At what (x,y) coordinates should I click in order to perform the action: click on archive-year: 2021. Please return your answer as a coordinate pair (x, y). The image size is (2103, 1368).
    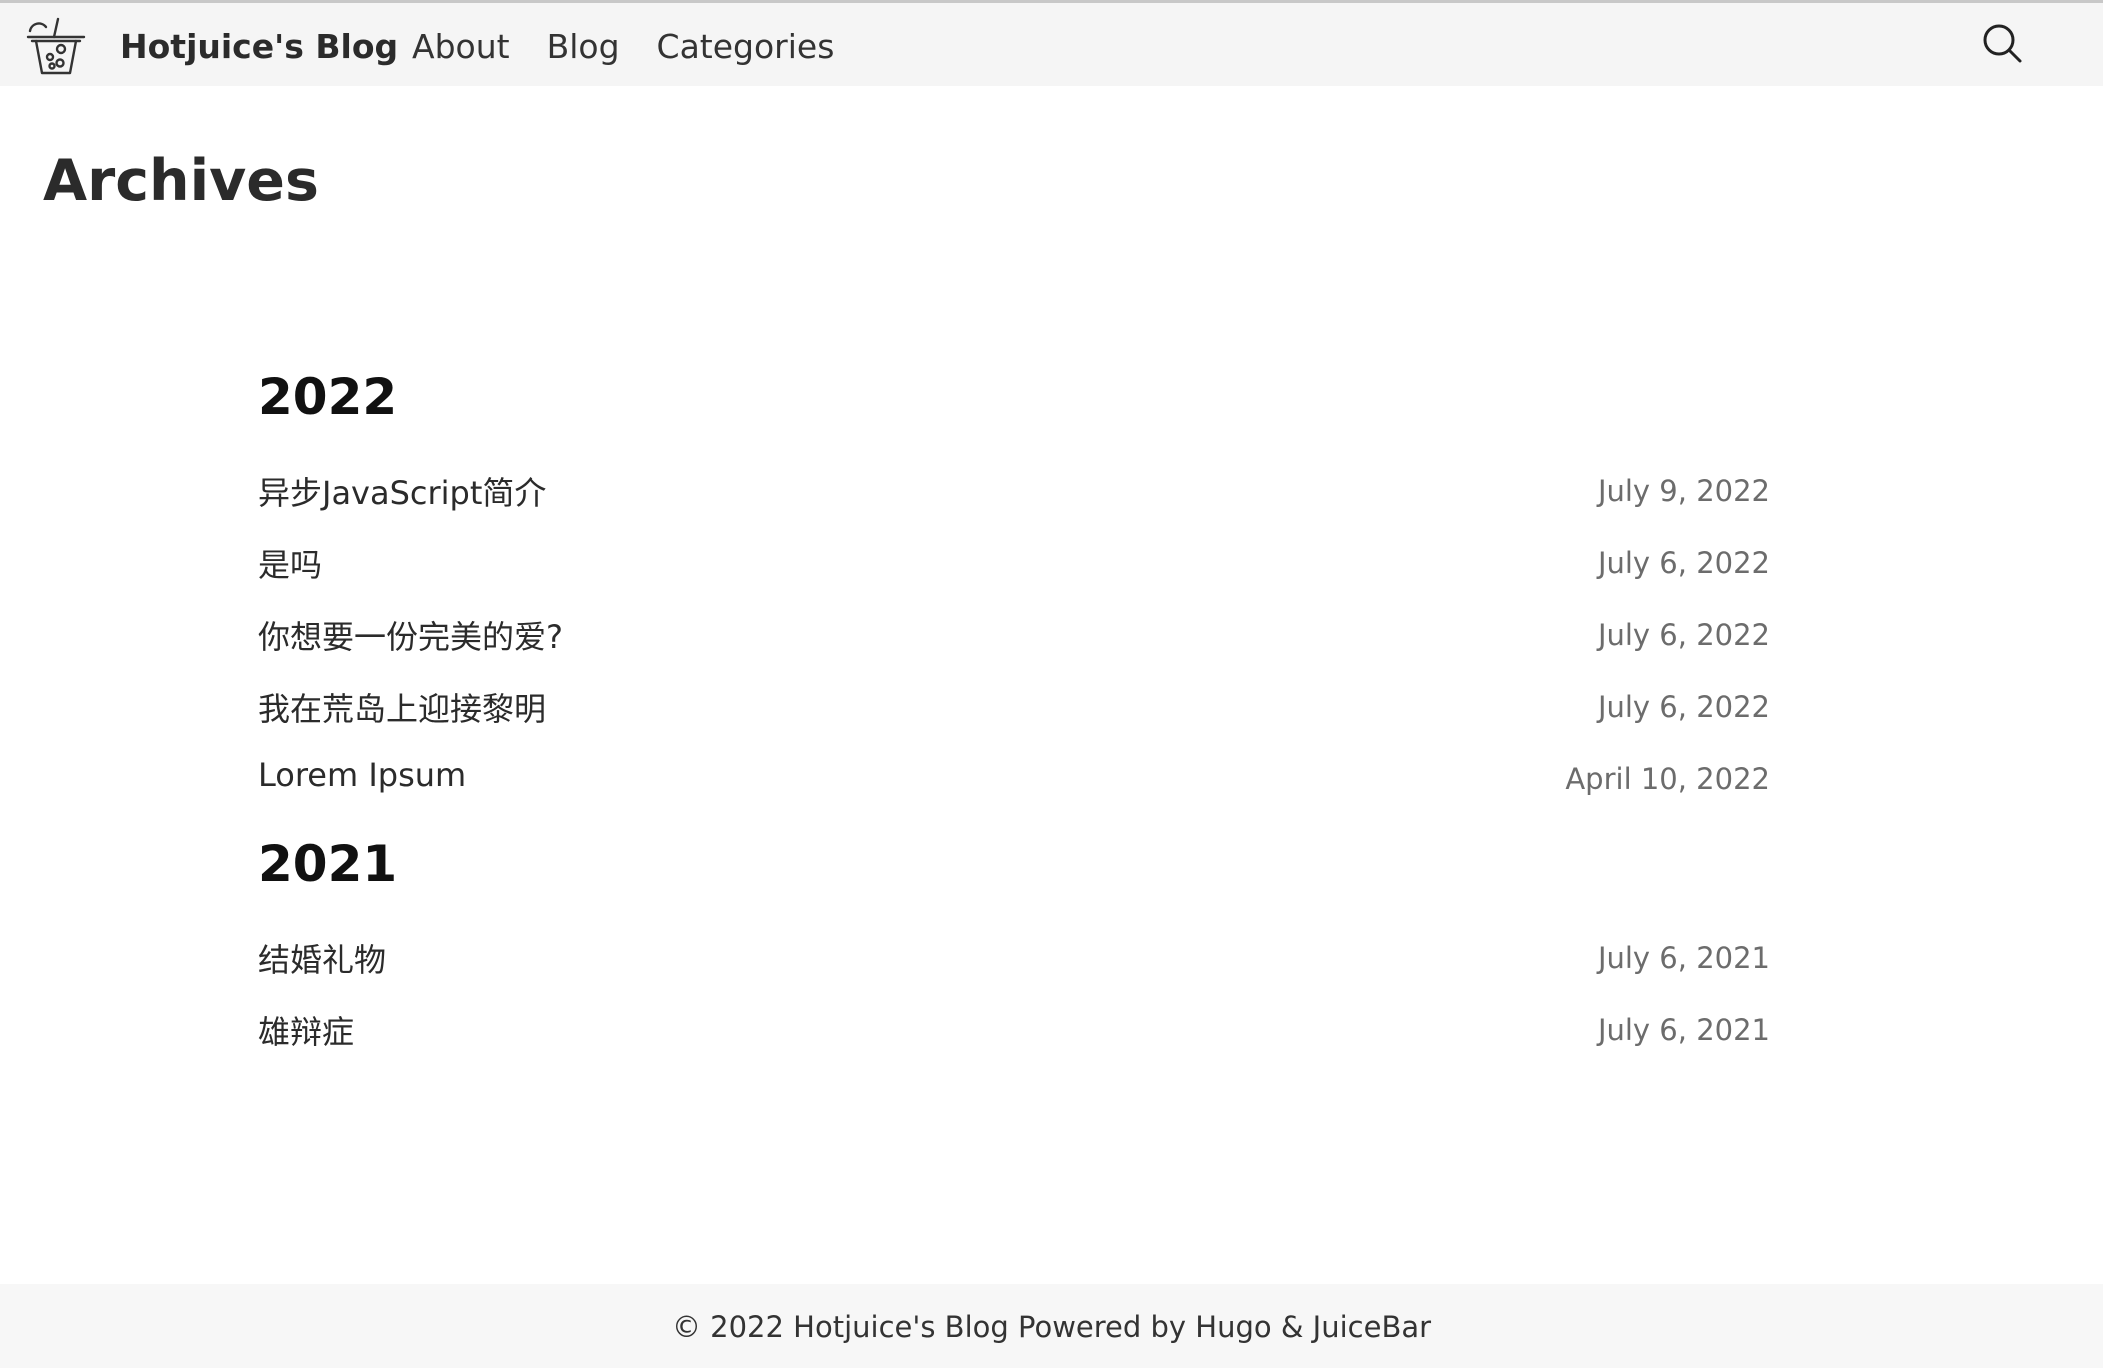
    Looking at the image, I should click on (328, 864).